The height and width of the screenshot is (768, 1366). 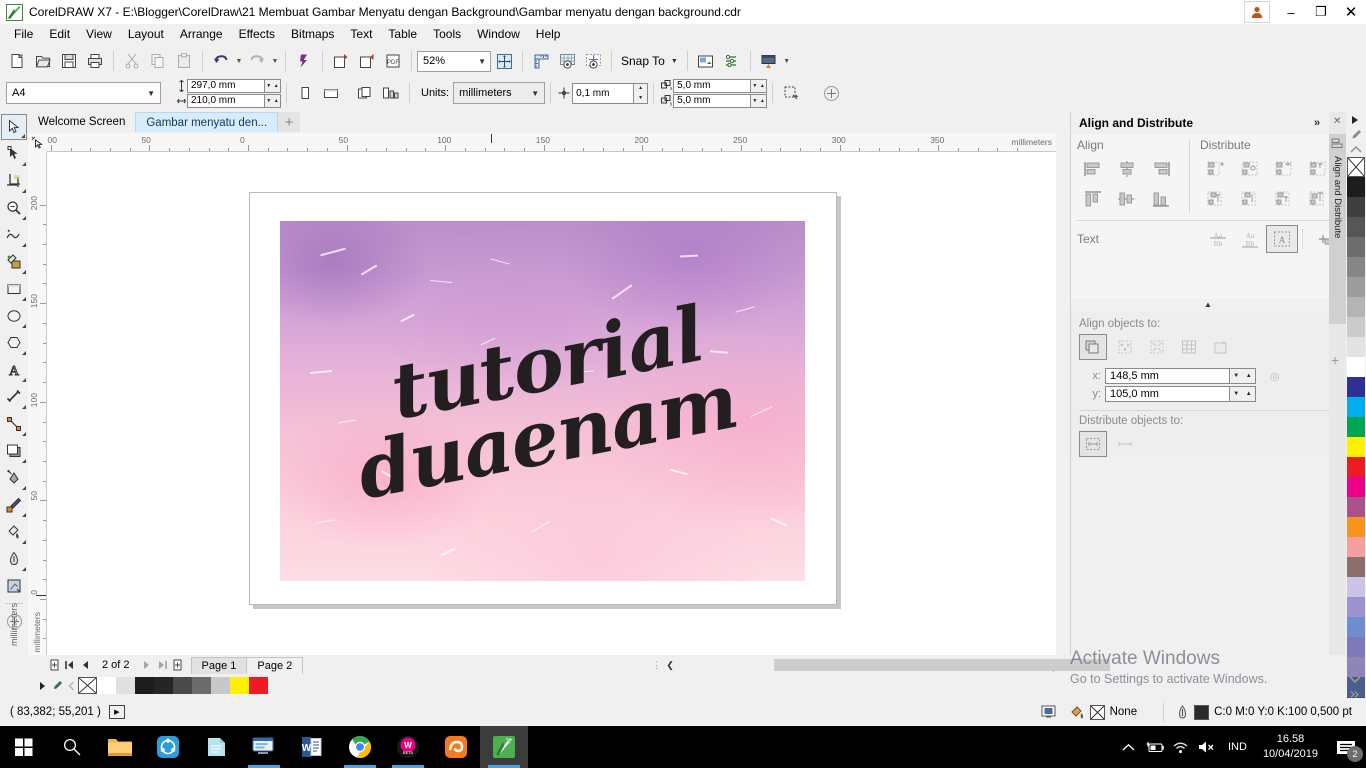 What do you see at coordinates (168, 747) in the screenshot?
I see `sync-app-button` at bounding box center [168, 747].